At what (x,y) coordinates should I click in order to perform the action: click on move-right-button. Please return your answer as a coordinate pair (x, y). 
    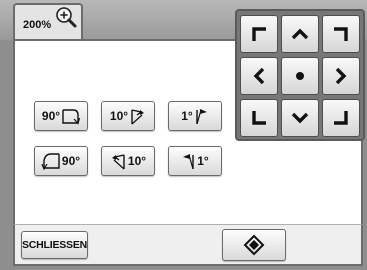
    Looking at the image, I should click on (341, 76).